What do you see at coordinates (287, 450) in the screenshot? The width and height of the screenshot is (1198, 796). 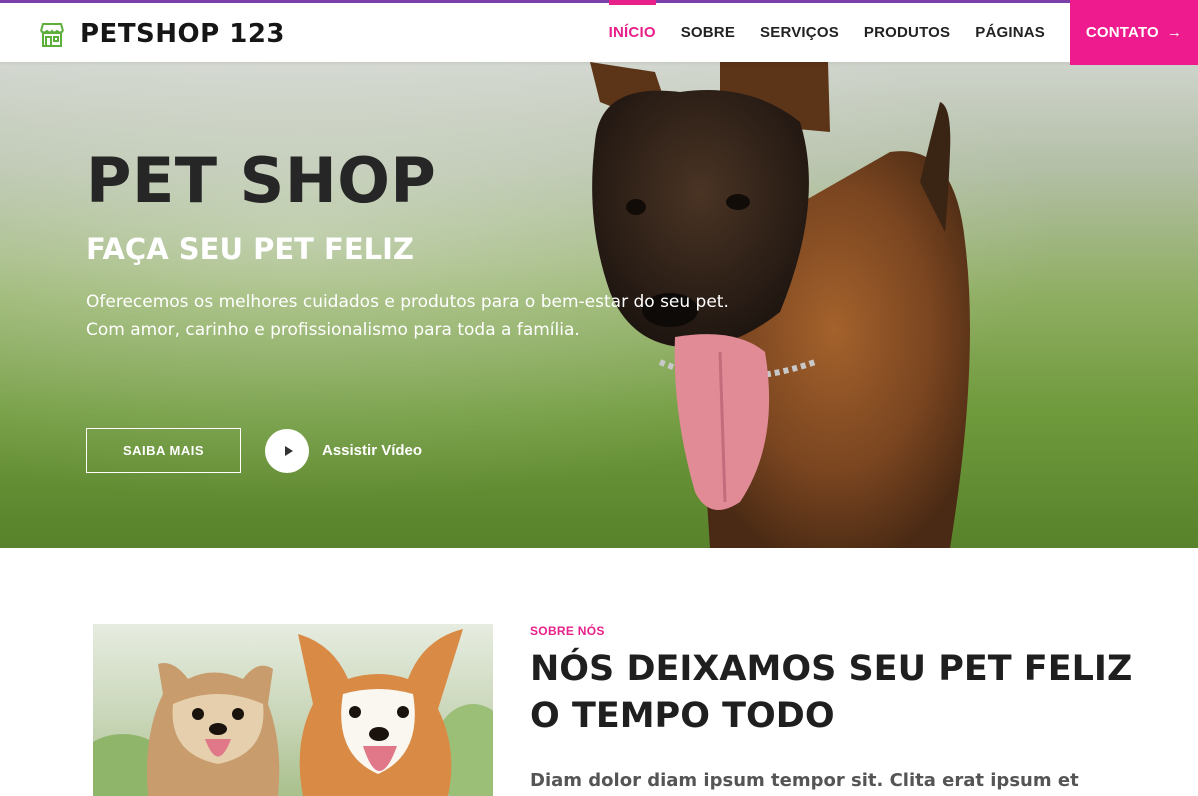 I see `play-icon` at bounding box center [287, 450].